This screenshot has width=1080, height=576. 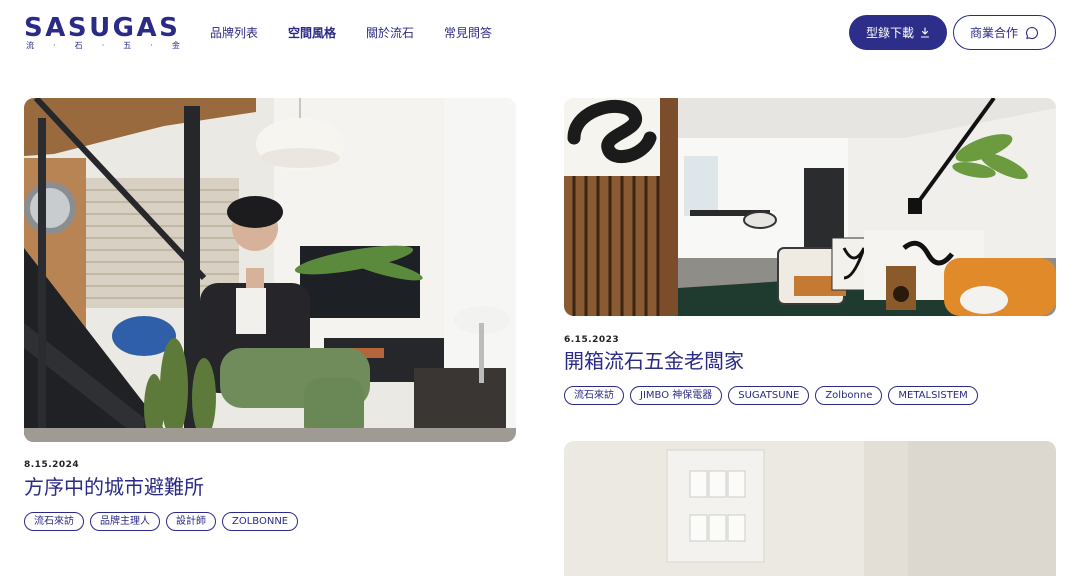 I want to click on download-button-label: 型錄下載, so click(x=889, y=33).